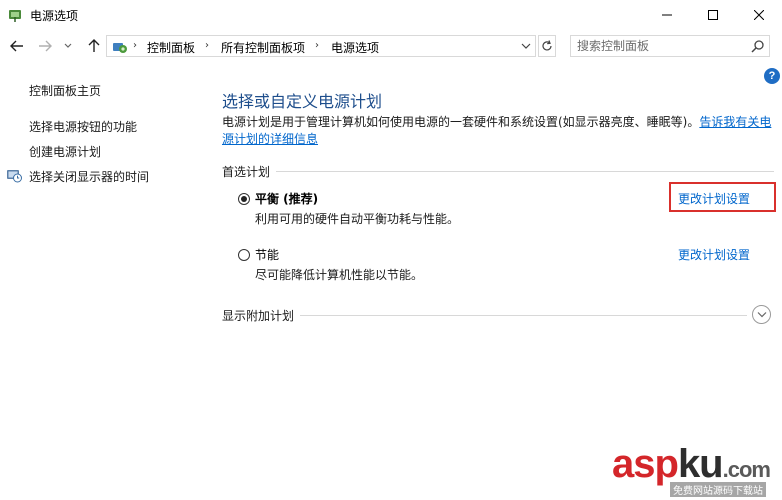  I want to click on plan-balanced-radio, so click(244, 199).